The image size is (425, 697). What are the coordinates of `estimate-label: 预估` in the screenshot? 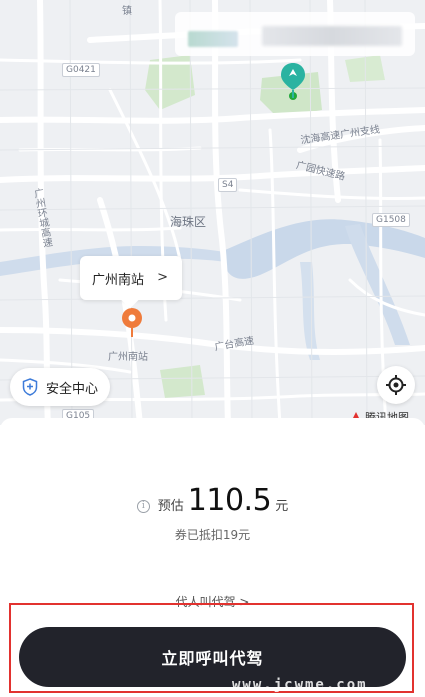 It's located at (170, 506).